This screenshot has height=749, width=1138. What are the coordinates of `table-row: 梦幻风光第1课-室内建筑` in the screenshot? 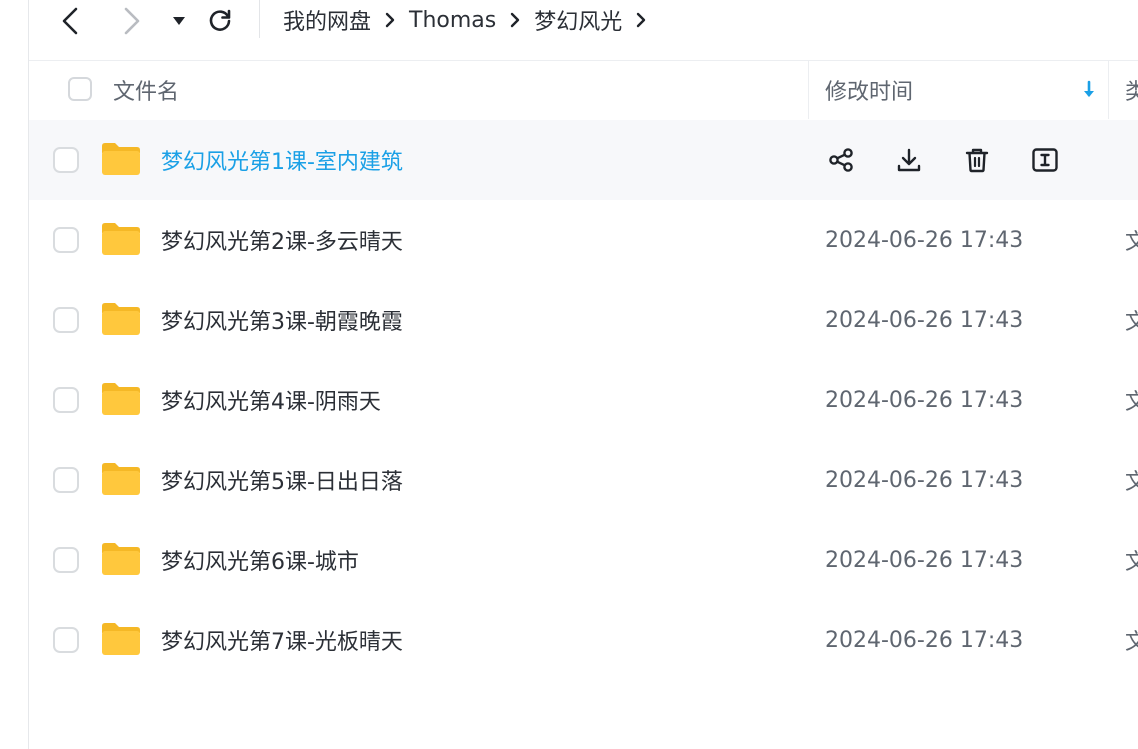 It's located at (583, 160).